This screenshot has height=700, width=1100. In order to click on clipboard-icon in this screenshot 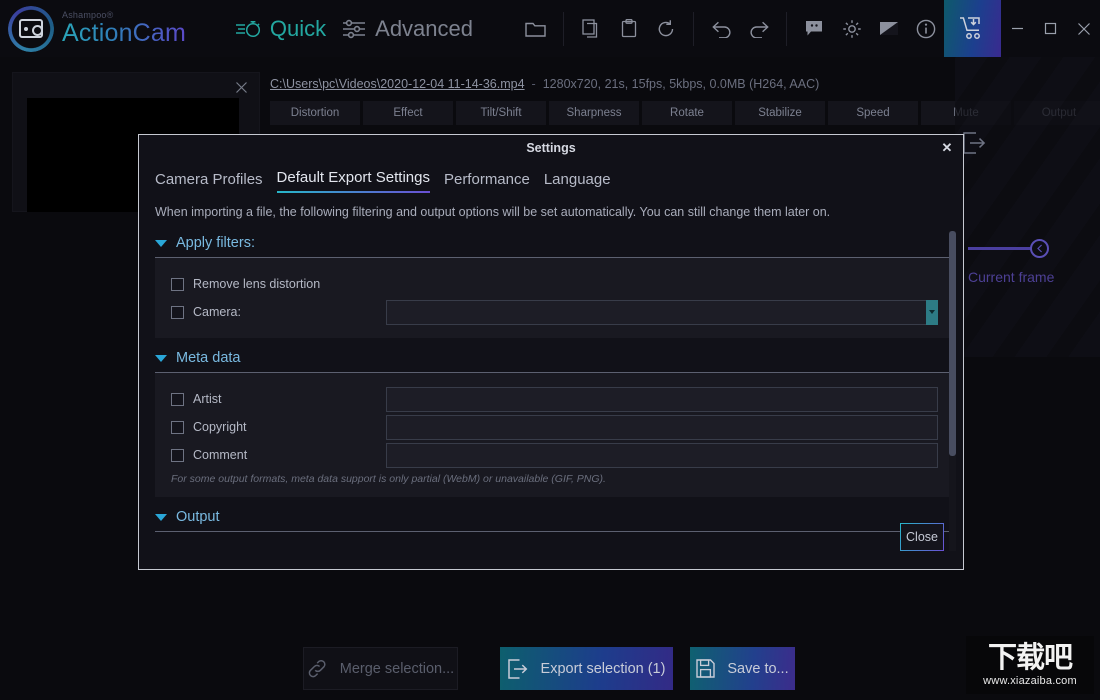, I will do `click(628, 28)`.